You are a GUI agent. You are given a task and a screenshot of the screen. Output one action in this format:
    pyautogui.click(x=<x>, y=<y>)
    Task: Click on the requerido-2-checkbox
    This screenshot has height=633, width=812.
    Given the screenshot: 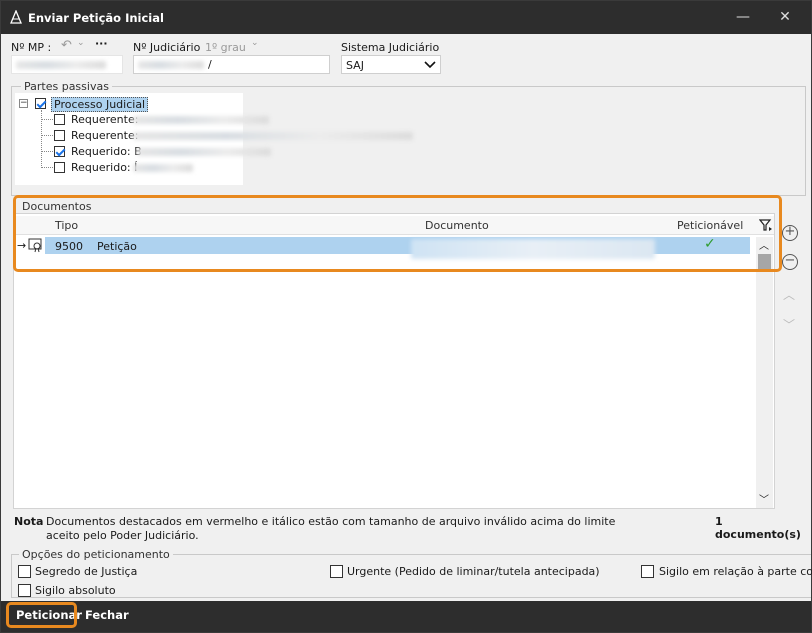 What is the action you would take?
    pyautogui.click(x=59, y=167)
    